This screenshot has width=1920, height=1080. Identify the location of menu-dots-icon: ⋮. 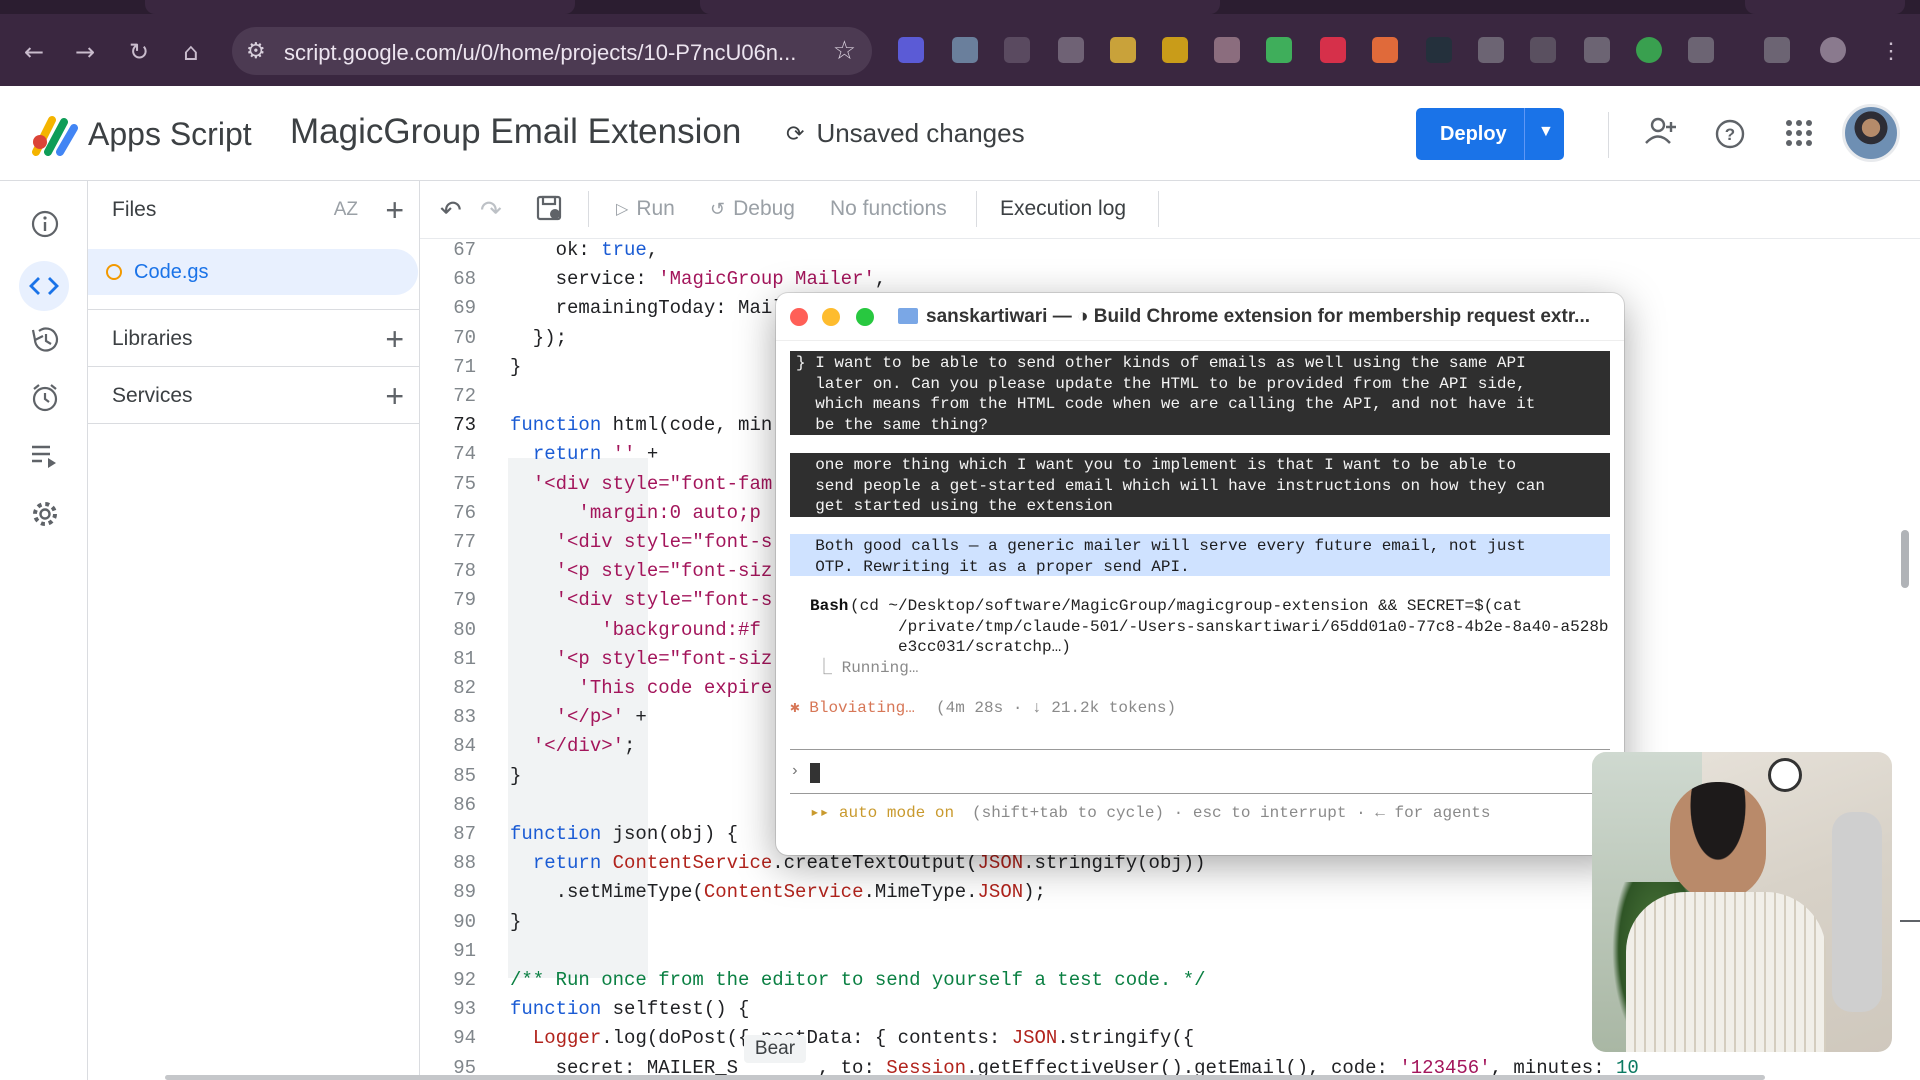
(1891, 51).